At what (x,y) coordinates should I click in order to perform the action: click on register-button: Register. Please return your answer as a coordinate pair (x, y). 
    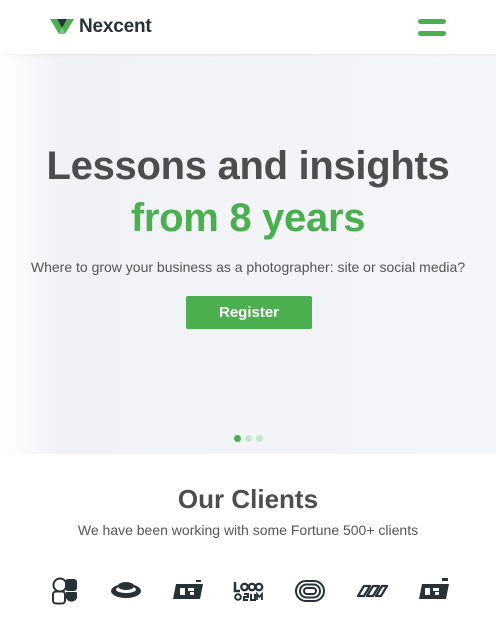
    Looking at the image, I should click on (249, 312).